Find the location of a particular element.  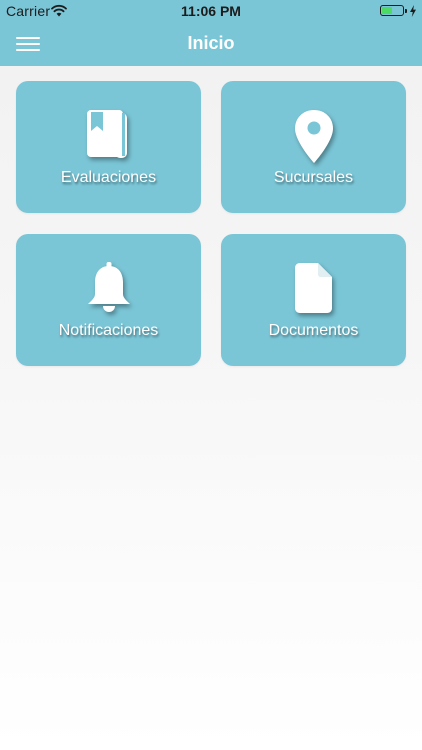

charging-bolt-icon is located at coordinates (413, 11).